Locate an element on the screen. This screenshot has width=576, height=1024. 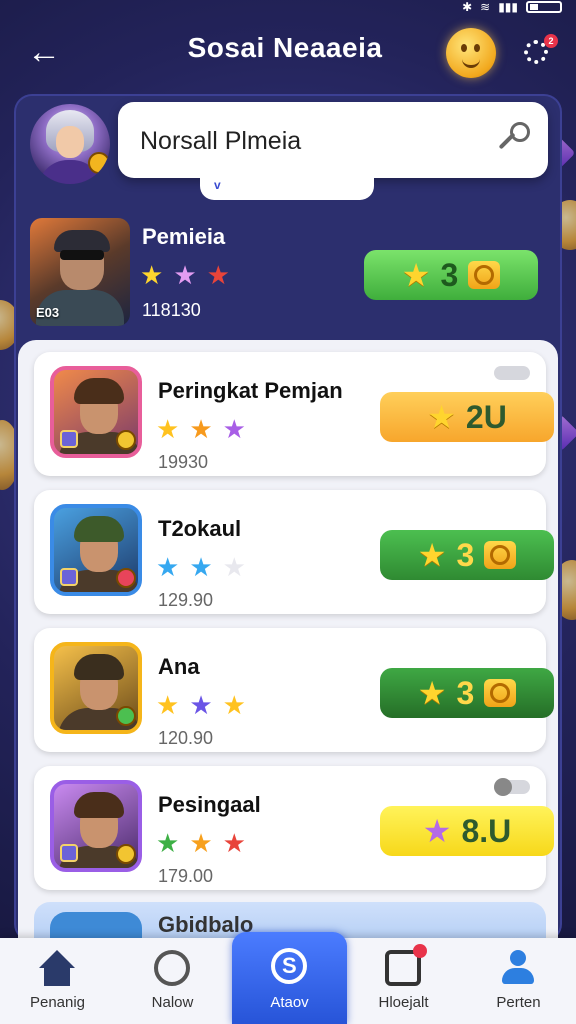
home-icon is located at coordinates (57, 959).